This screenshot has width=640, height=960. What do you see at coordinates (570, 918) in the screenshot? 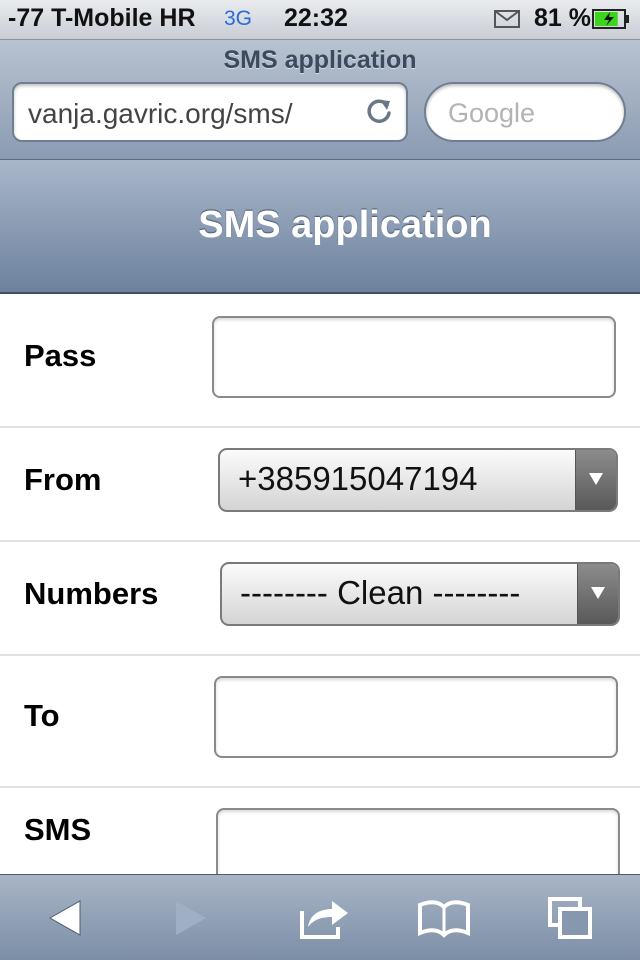
I see `tabs-icon` at bounding box center [570, 918].